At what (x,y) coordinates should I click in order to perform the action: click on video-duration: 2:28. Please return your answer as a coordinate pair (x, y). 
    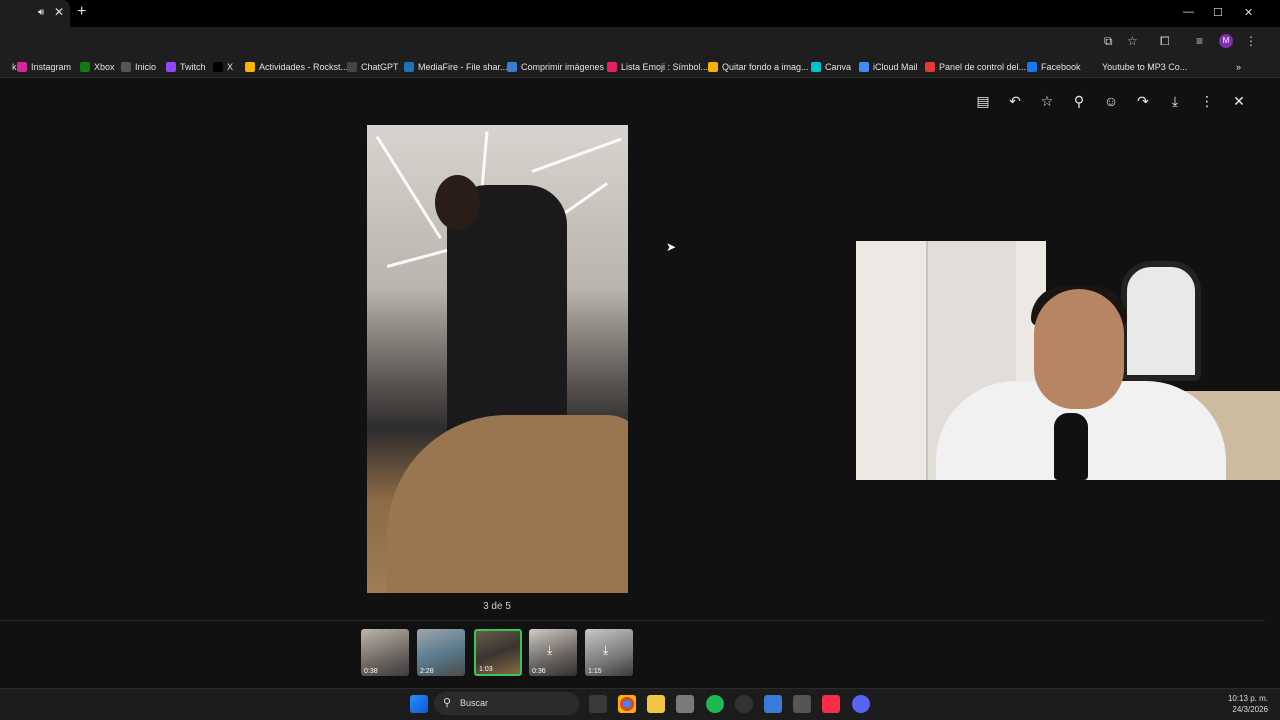
    Looking at the image, I should click on (427, 671).